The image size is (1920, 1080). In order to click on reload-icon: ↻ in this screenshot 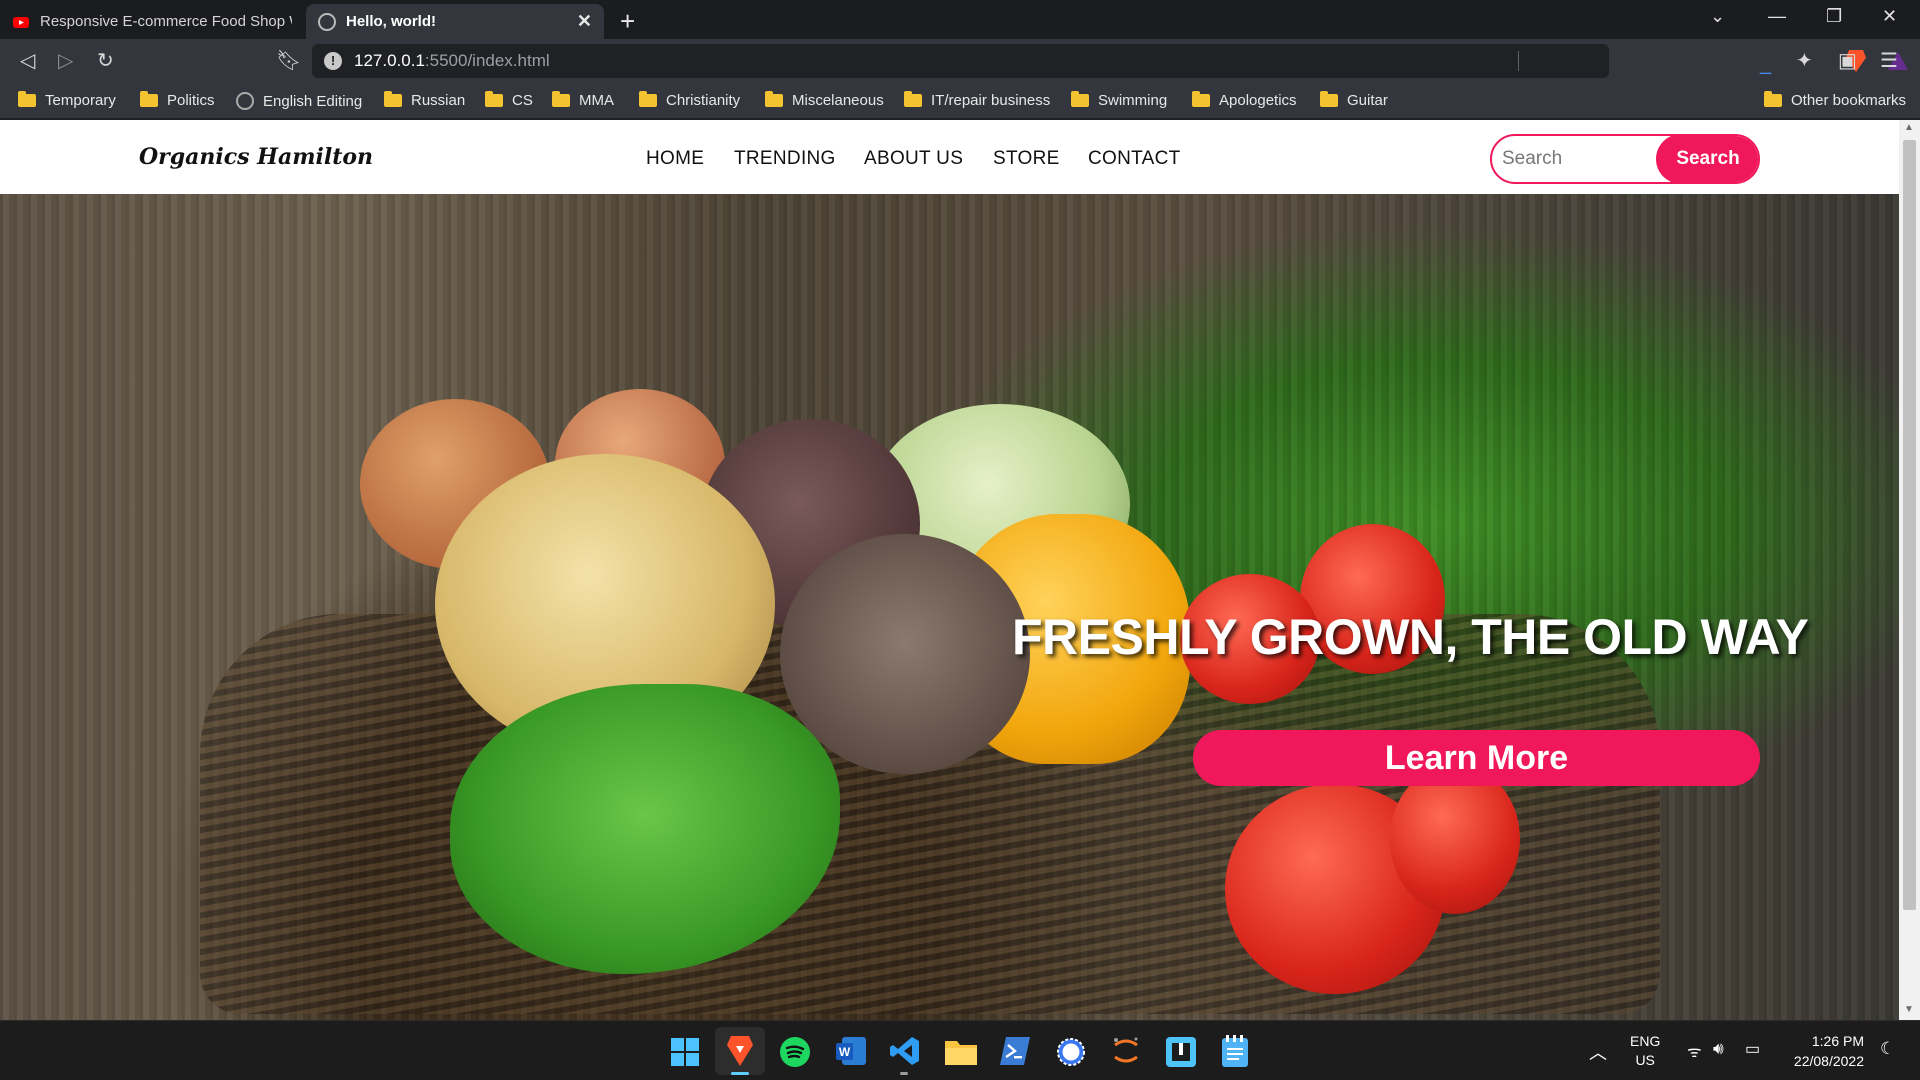, I will do `click(105, 60)`.